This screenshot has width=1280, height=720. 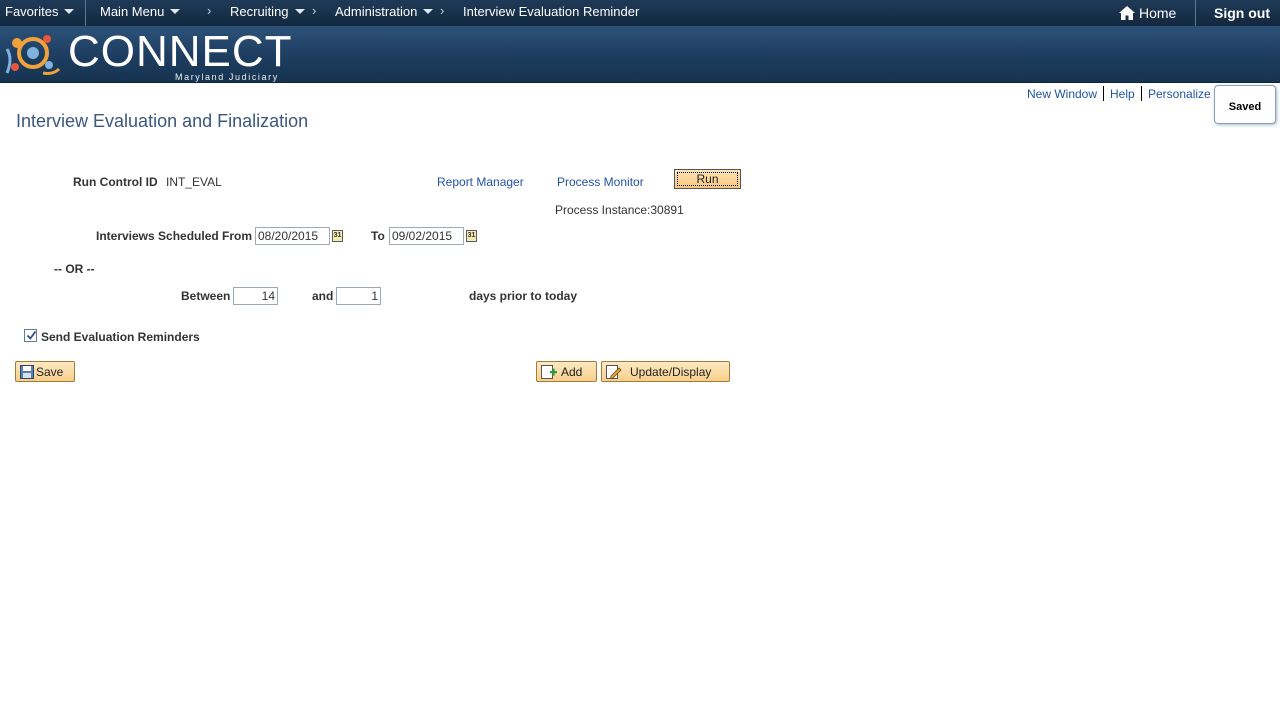 I want to click on process-instance-text: Process Instance:30891, so click(x=619, y=210).